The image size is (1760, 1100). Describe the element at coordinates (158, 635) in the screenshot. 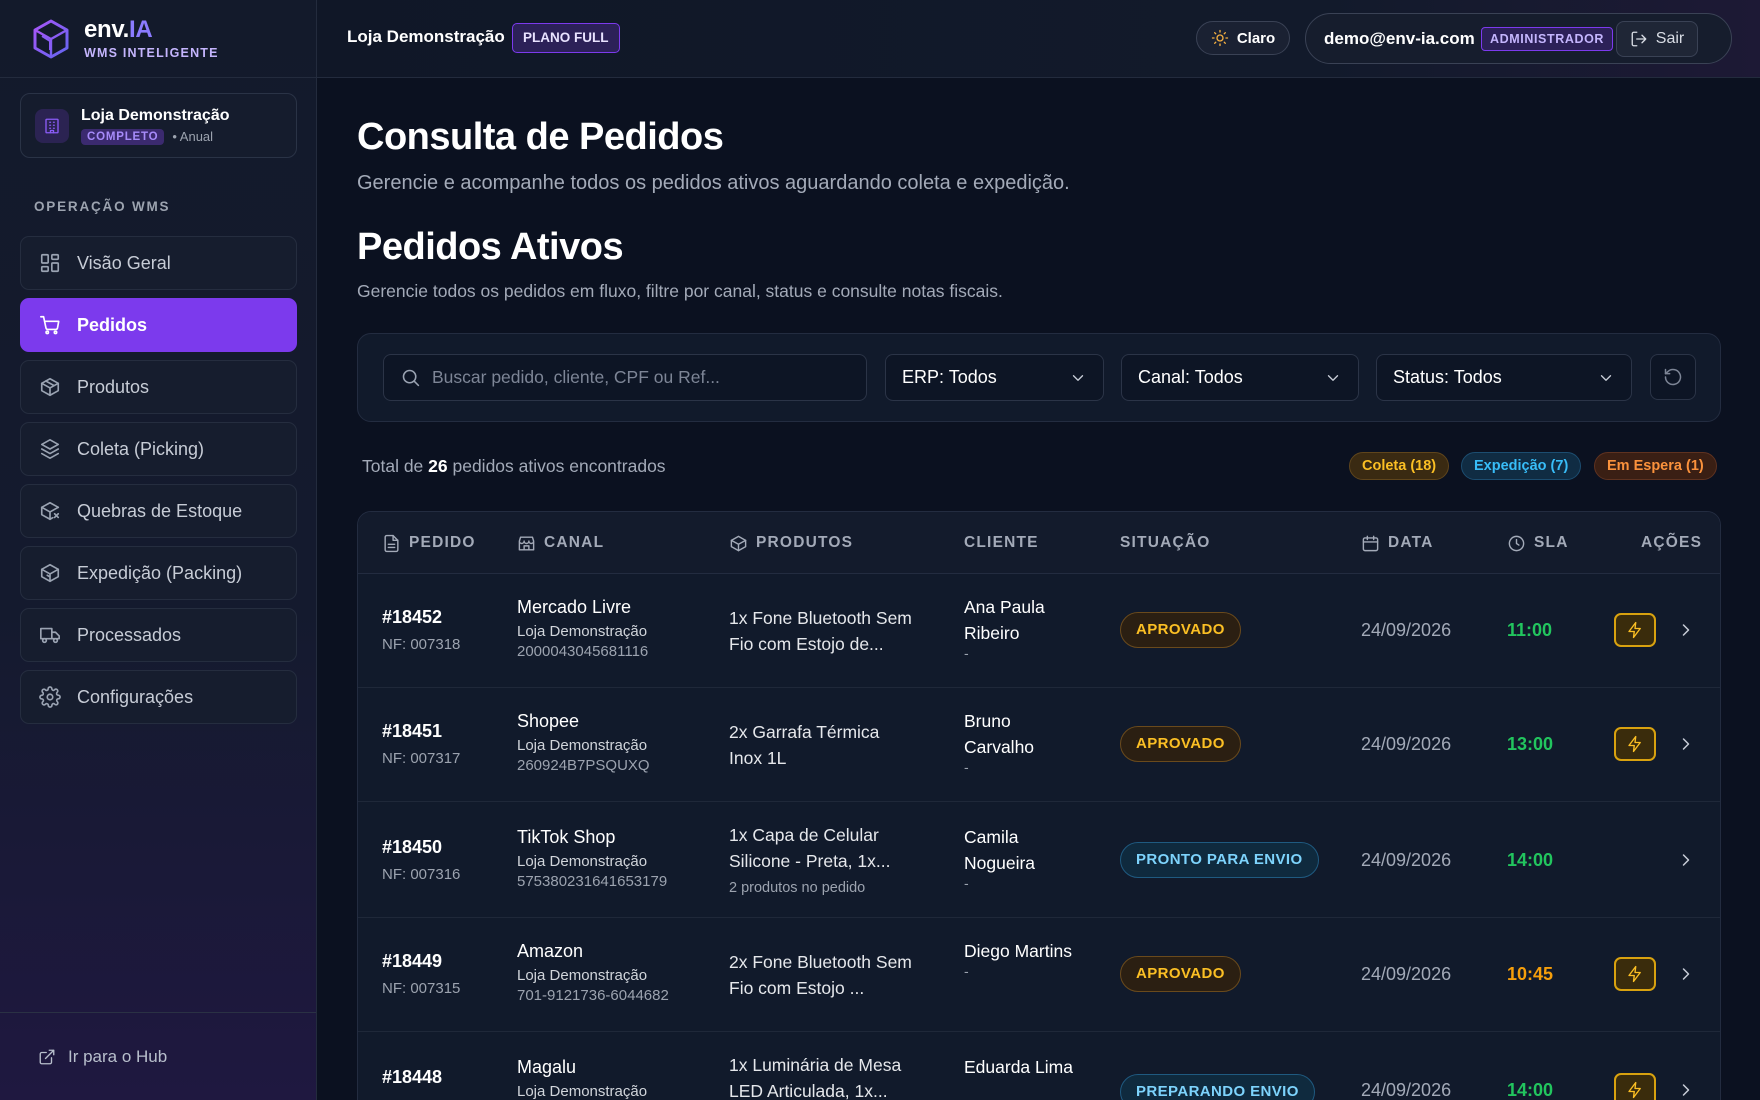

I see `sidebar-item-processados: Processados` at that location.